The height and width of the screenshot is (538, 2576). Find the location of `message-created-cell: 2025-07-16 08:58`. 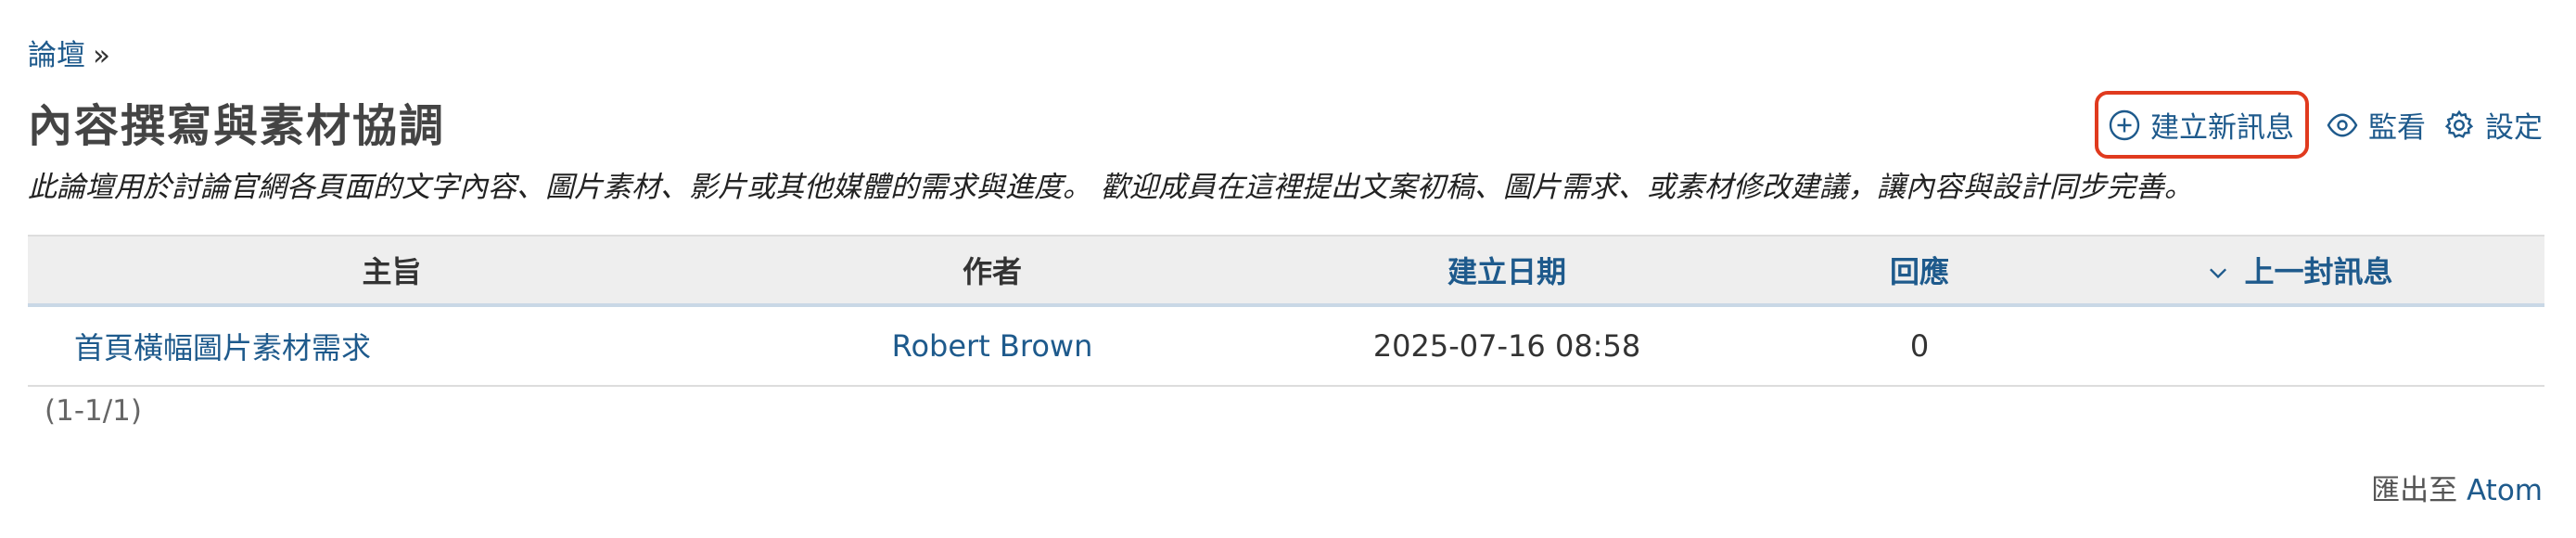

message-created-cell: 2025-07-16 08:58 is located at coordinates (1507, 346).